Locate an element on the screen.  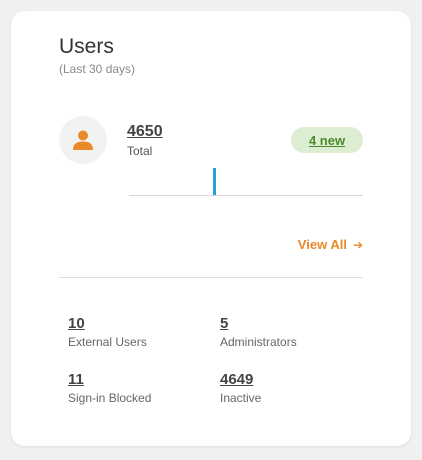
stat-sign-in-blocked: 11 Sign-in Blocked is located at coordinates (138, 388).